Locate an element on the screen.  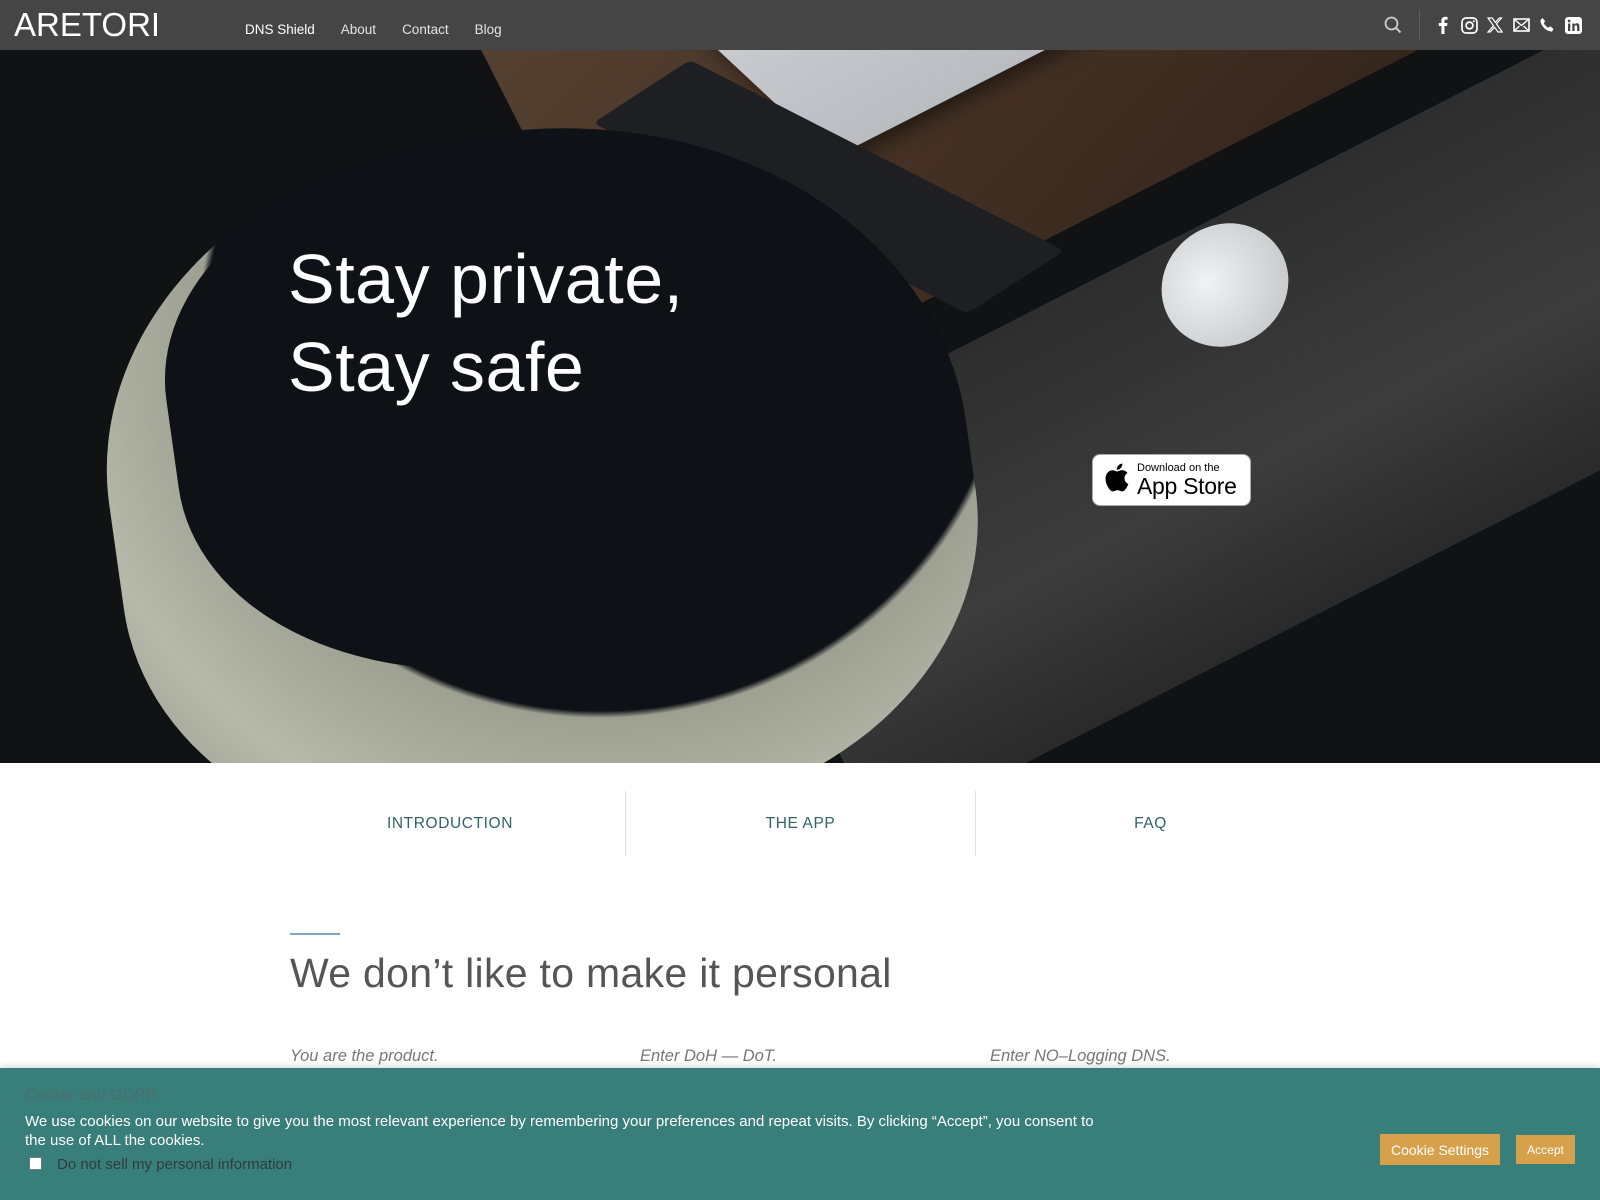
nav-about: About is located at coordinates (358, 29).